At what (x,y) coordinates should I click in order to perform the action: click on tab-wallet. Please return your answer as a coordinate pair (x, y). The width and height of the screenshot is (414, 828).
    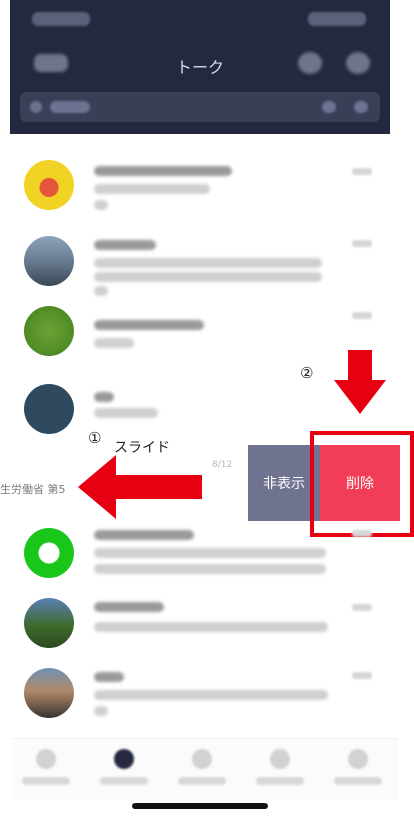
    Looking at the image, I should click on (358, 771).